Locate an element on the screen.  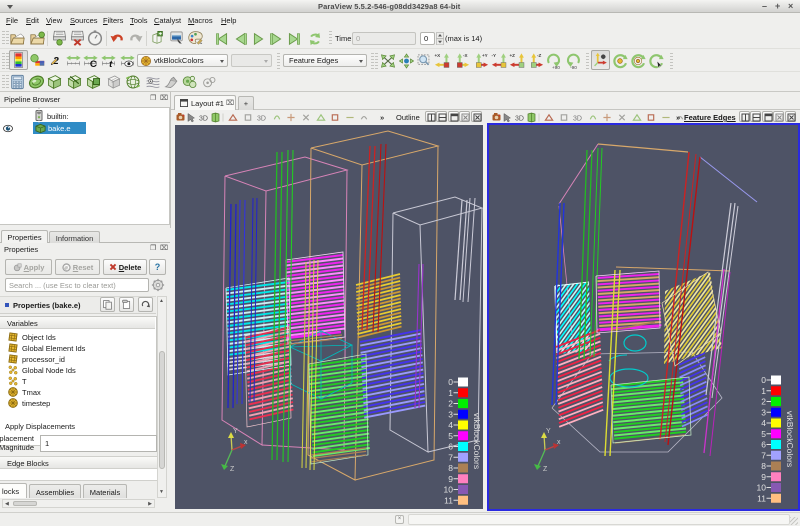
svg-text: -X is located at coordinates (465, 55).